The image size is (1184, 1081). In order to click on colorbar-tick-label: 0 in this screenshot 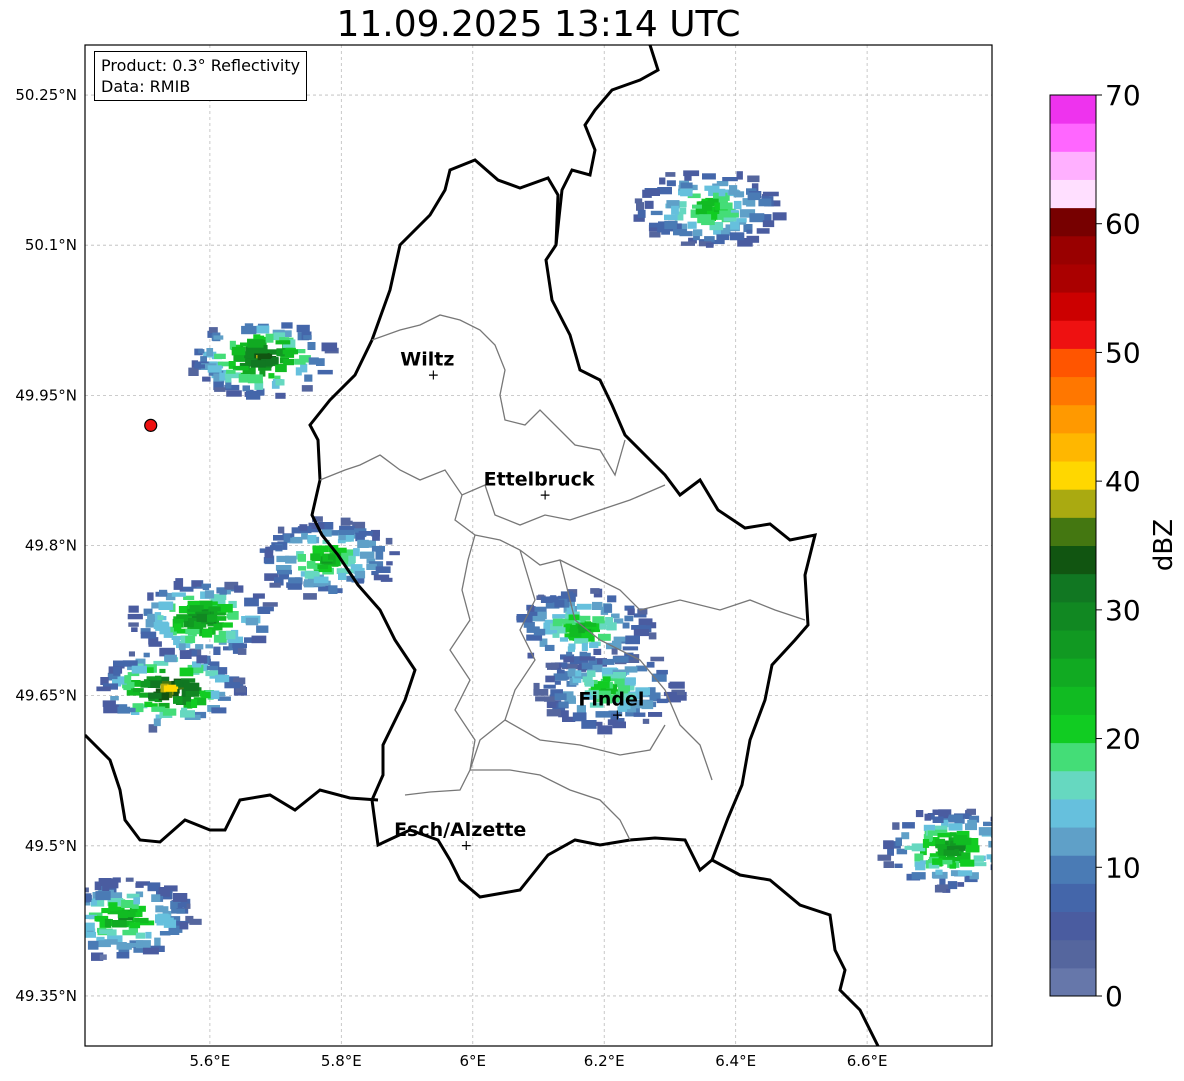, I will do `click(1114, 996)`.